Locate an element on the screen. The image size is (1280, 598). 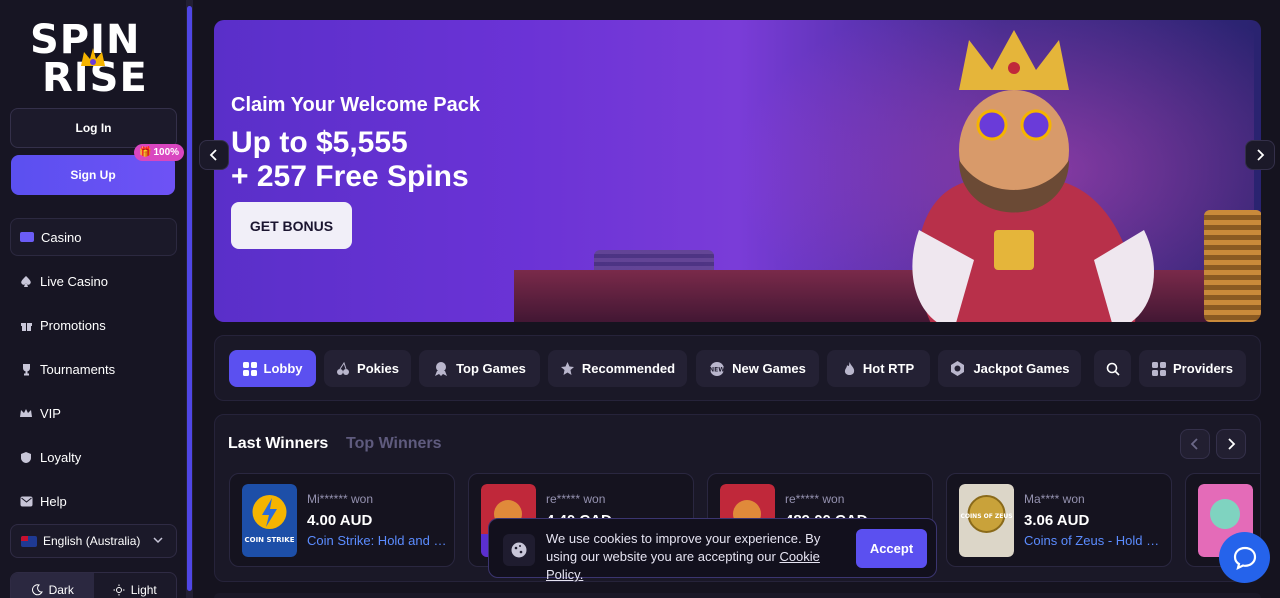
search-button is located at coordinates (1112, 368).